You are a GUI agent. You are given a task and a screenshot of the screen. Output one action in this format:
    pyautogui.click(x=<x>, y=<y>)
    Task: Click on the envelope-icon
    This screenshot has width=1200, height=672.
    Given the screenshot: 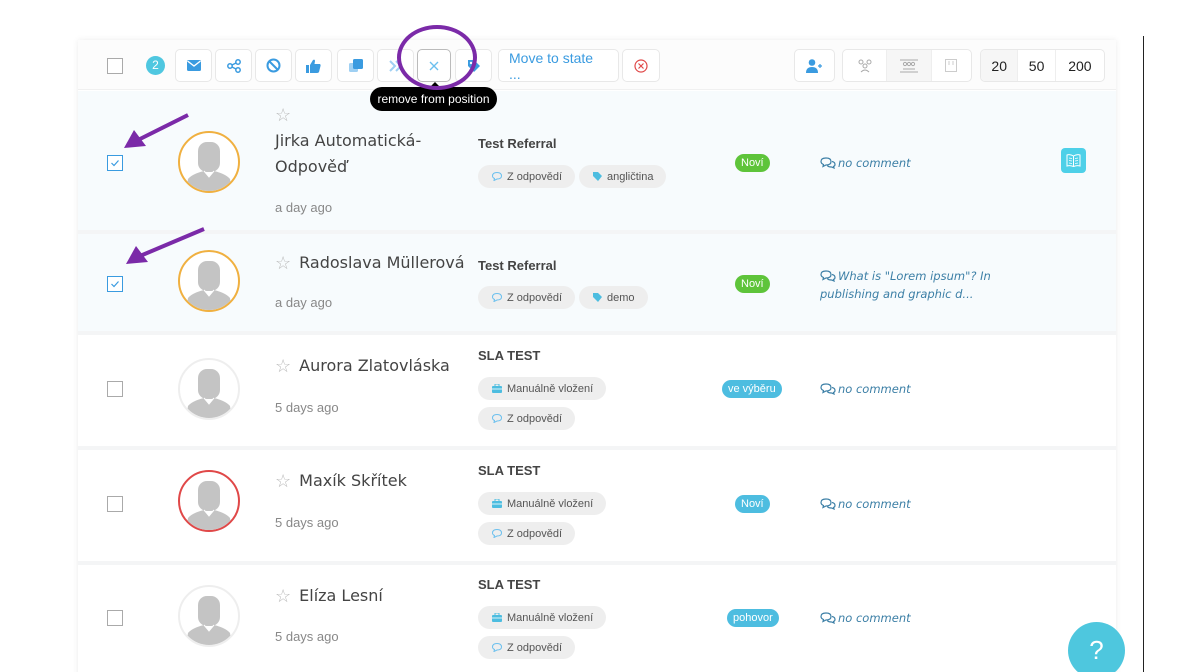 What is the action you would take?
    pyautogui.click(x=193, y=65)
    